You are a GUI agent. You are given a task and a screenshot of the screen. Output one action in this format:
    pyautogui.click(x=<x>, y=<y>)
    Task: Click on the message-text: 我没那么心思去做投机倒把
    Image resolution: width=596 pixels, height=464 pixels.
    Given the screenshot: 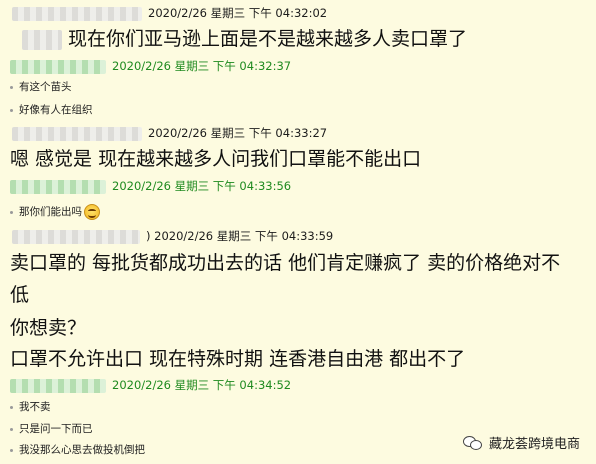 What is the action you would take?
    pyautogui.click(x=82, y=450)
    